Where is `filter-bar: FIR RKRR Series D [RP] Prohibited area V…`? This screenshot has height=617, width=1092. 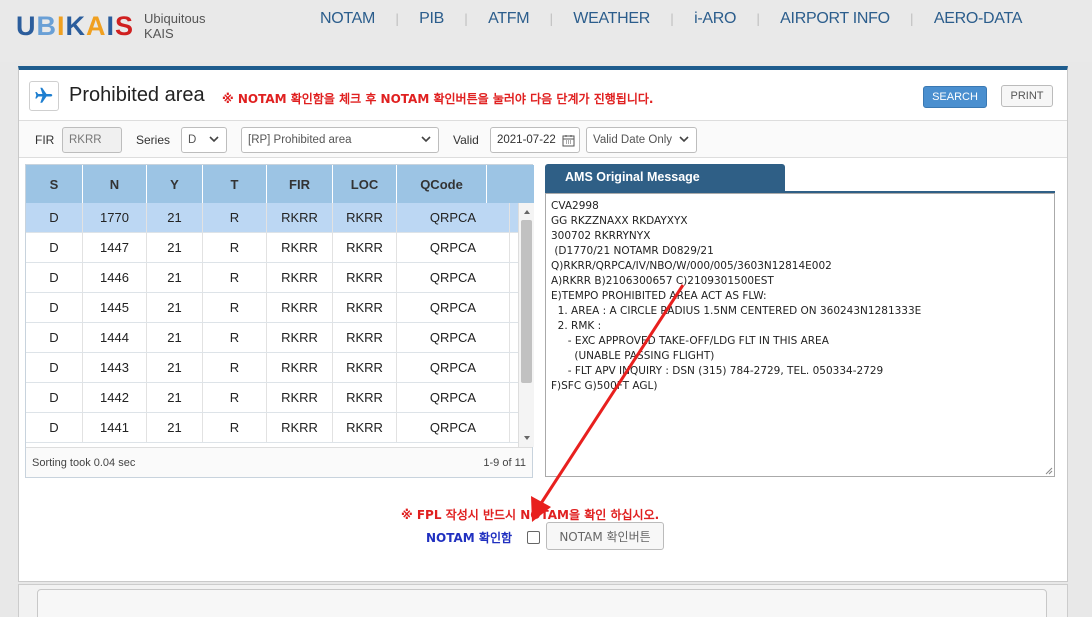 filter-bar: FIR RKRR Series D [RP] Prohibited area V… is located at coordinates (543, 139).